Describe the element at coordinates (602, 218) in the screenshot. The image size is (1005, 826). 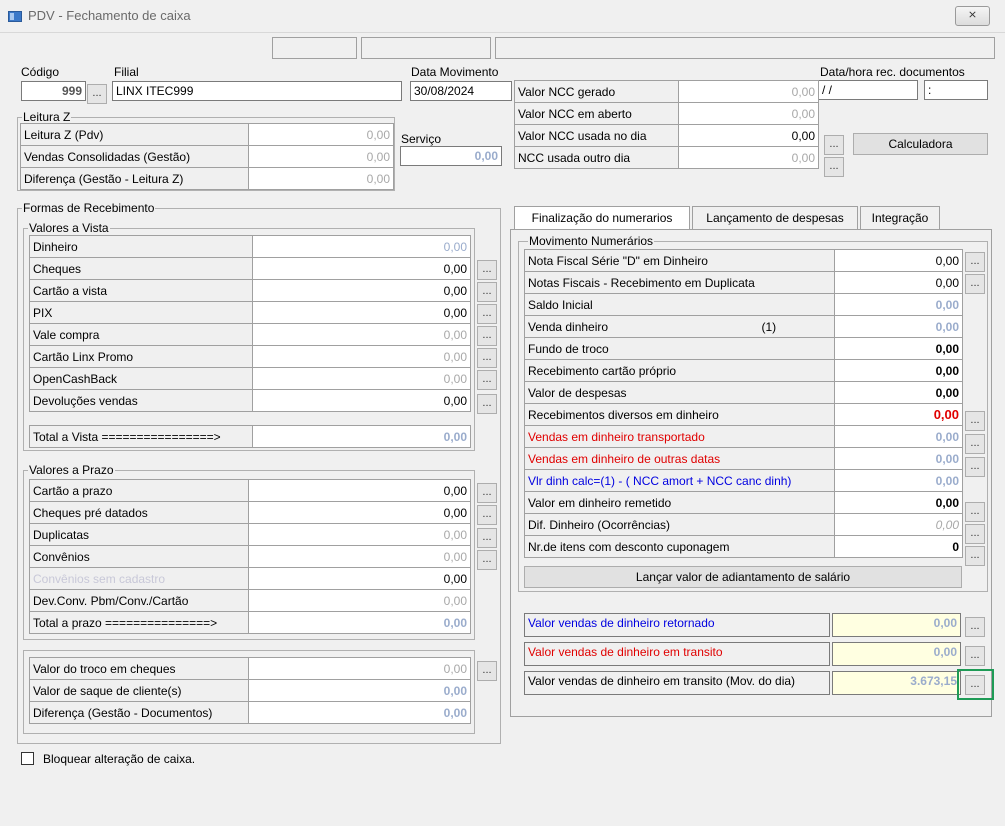
I see `tab-finalizacao: Finalização do numerarios` at that location.